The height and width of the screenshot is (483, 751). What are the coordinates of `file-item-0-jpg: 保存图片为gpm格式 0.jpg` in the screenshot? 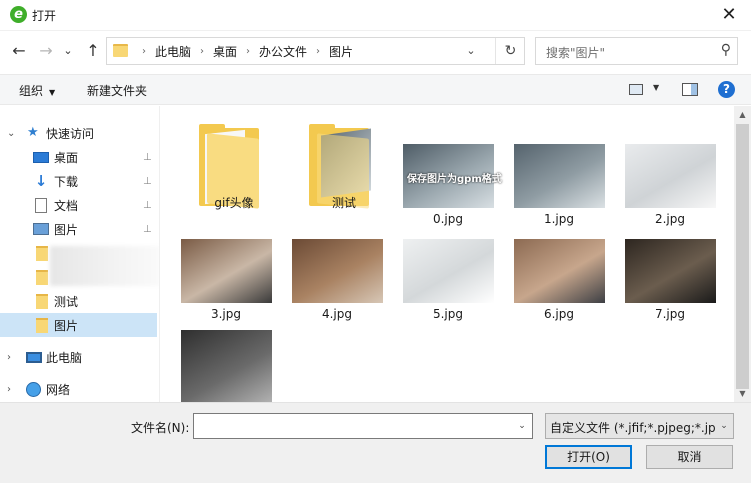 It's located at (447, 184).